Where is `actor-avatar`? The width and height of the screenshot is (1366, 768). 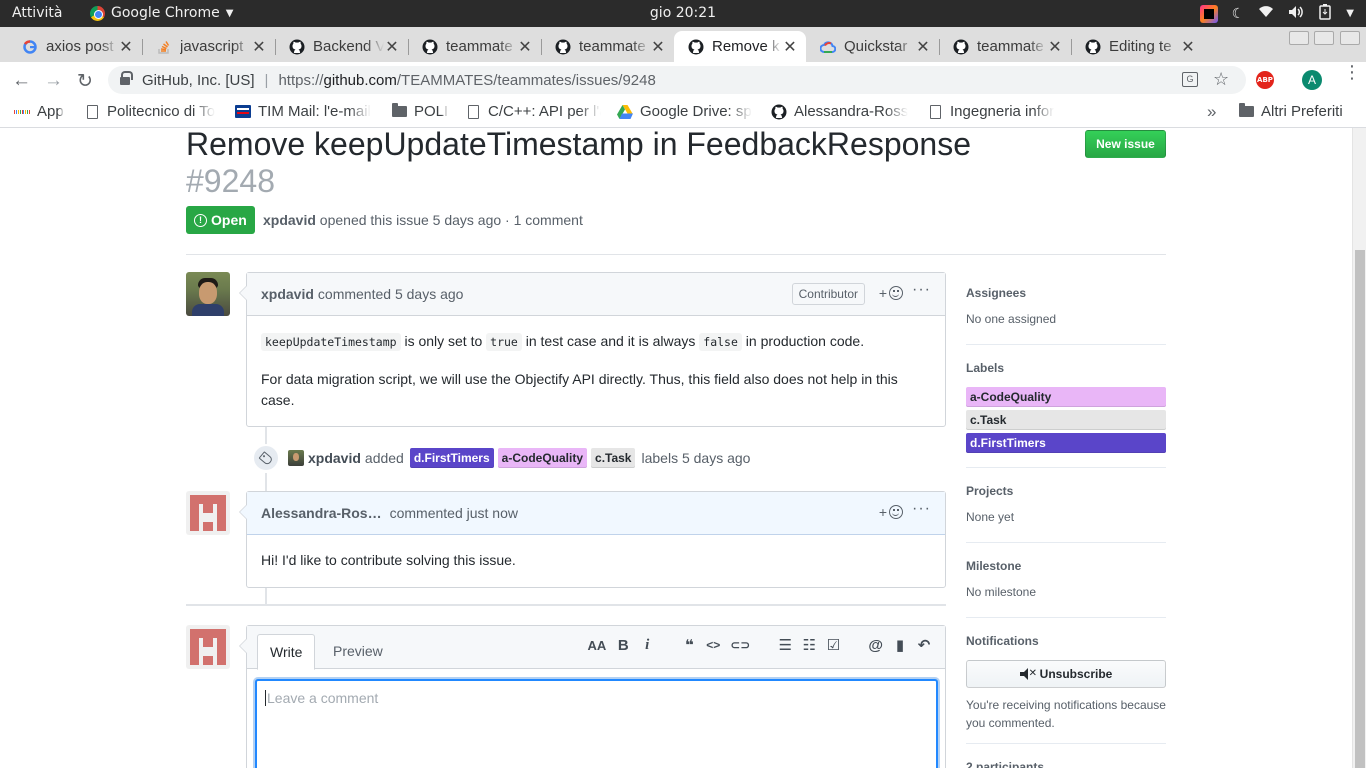 actor-avatar is located at coordinates (296, 458).